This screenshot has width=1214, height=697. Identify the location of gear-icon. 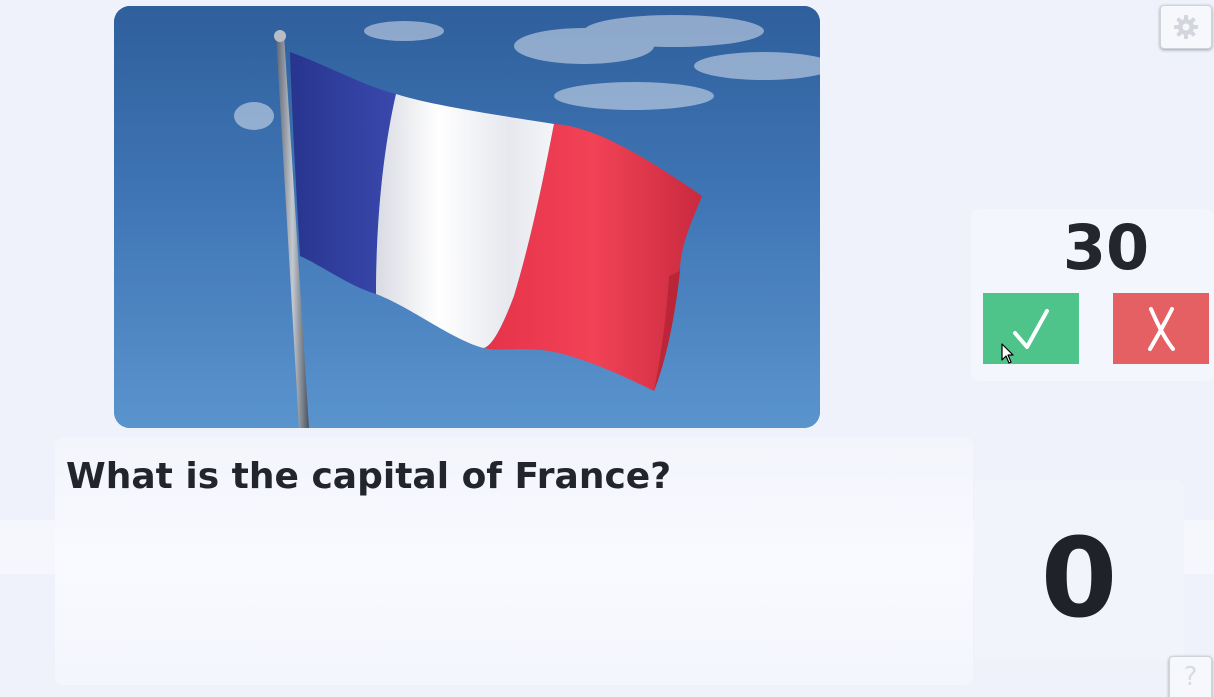
(1186, 27).